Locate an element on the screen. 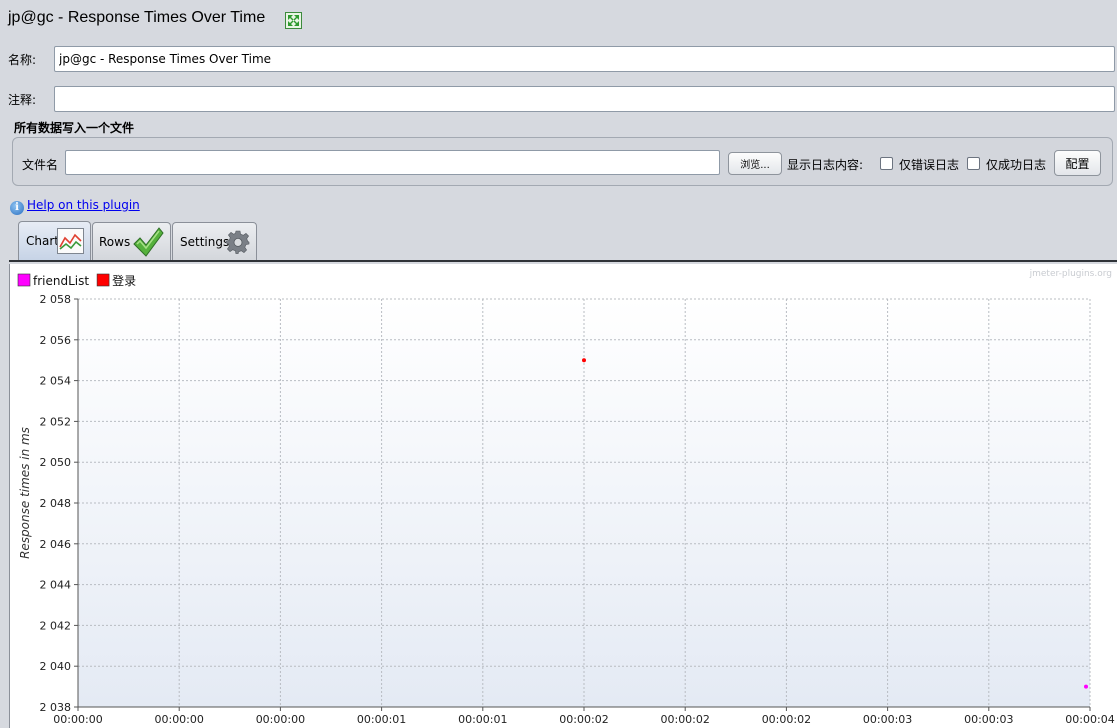  y-tick-label: 2 052 is located at coordinates (56, 421).